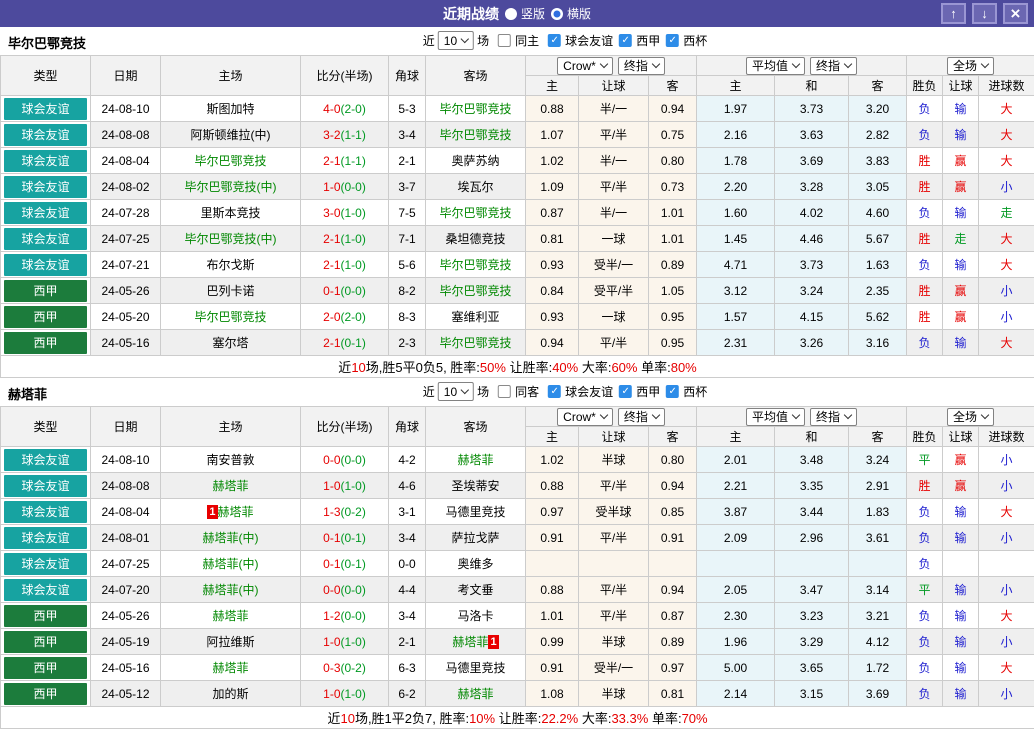 The width and height of the screenshot is (1034, 732). Describe the element at coordinates (984, 13) in the screenshot. I see `move-down-button` at that location.